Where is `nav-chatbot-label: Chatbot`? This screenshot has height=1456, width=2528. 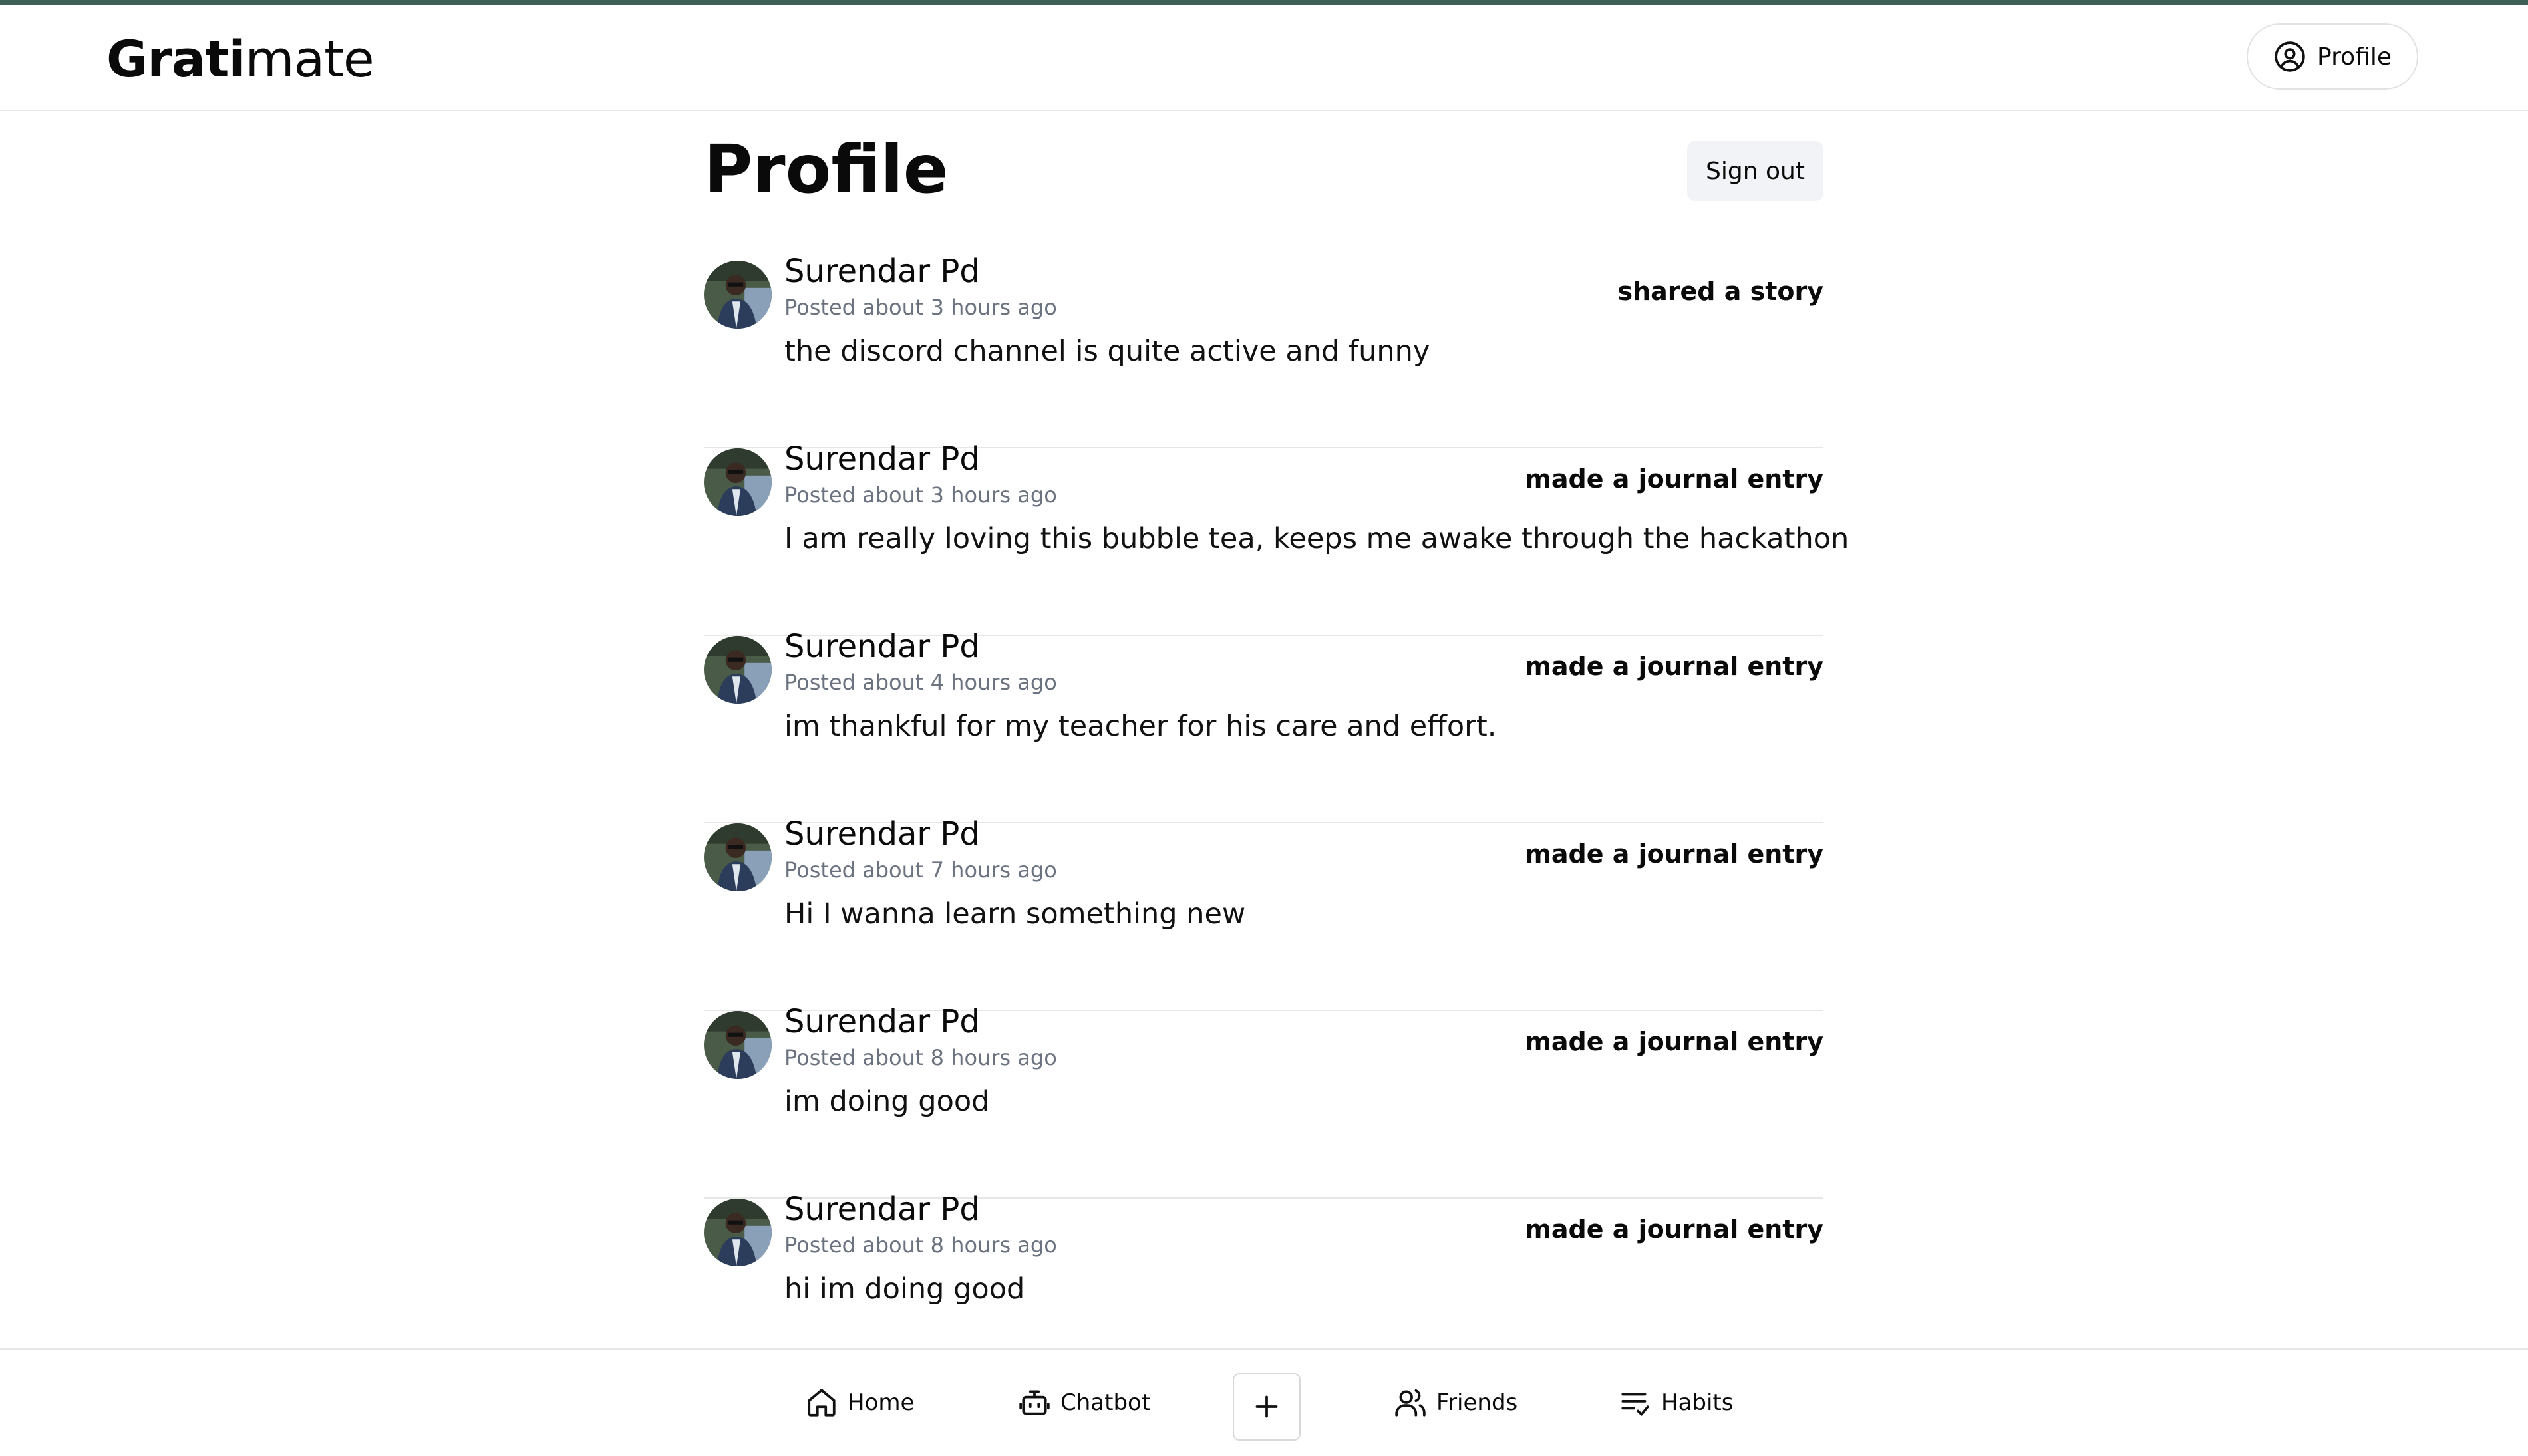
nav-chatbot-label: Chatbot is located at coordinates (1105, 1402).